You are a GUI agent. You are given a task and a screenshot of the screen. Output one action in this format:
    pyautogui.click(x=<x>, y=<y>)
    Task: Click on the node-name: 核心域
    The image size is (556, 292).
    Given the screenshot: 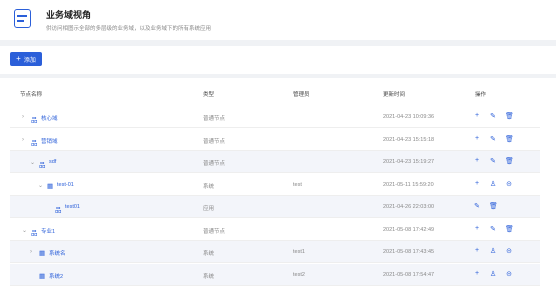 What is the action you would take?
    pyautogui.click(x=49, y=118)
    